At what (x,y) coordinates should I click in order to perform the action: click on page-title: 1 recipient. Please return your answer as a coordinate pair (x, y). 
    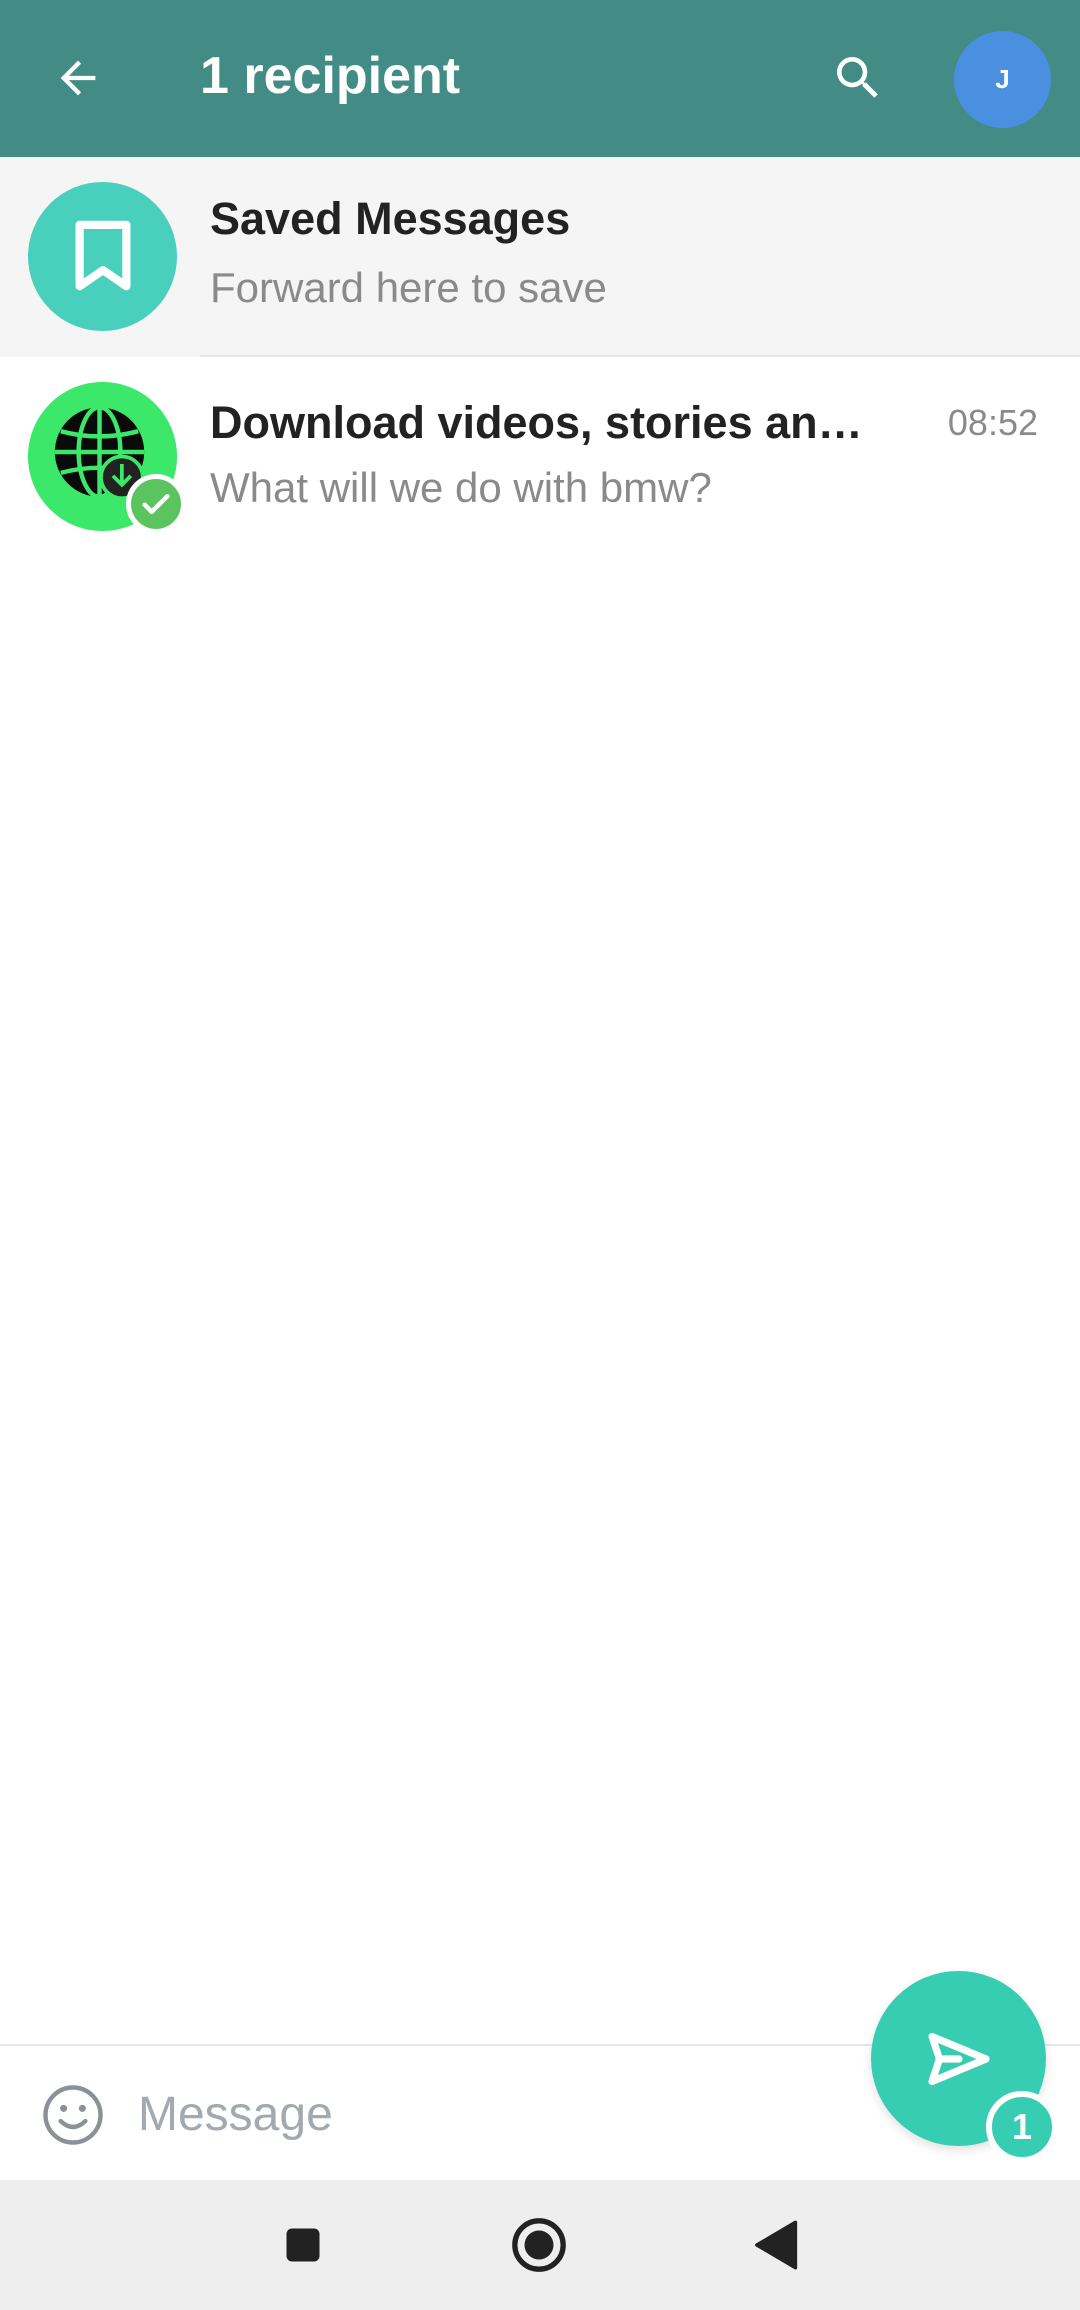
    Looking at the image, I should click on (330, 76).